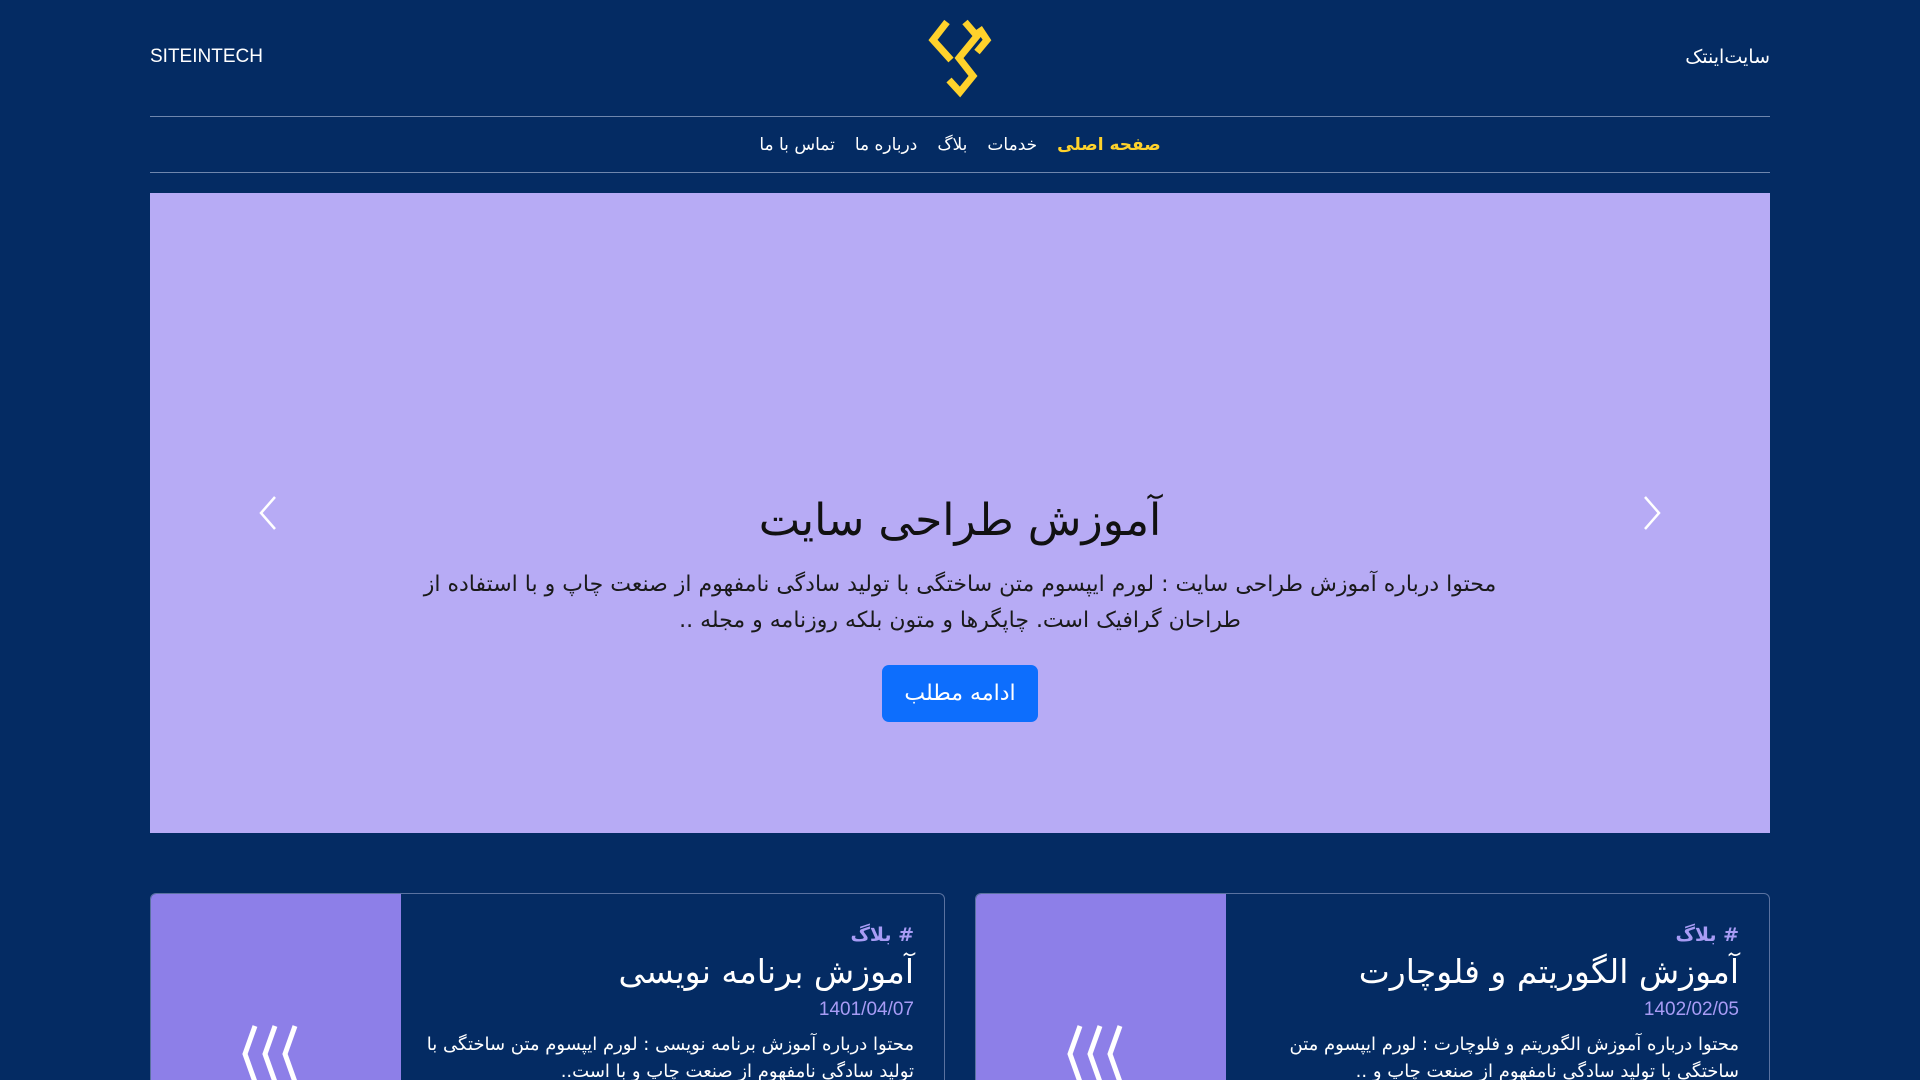  Describe the element at coordinates (960, 520) in the screenshot. I see `hero-title: آموزش طراحی سایت` at that location.